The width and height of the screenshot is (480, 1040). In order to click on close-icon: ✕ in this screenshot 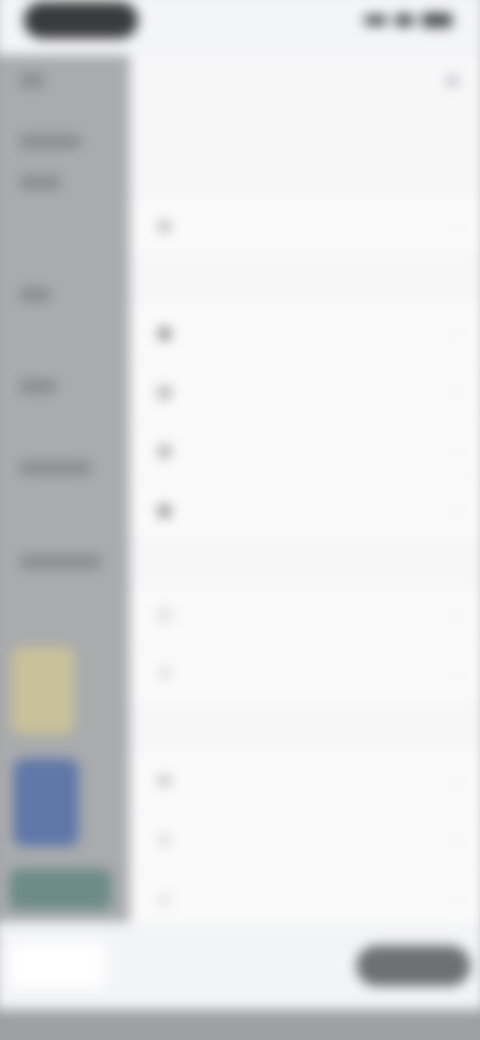, I will do `click(452, 81)`.